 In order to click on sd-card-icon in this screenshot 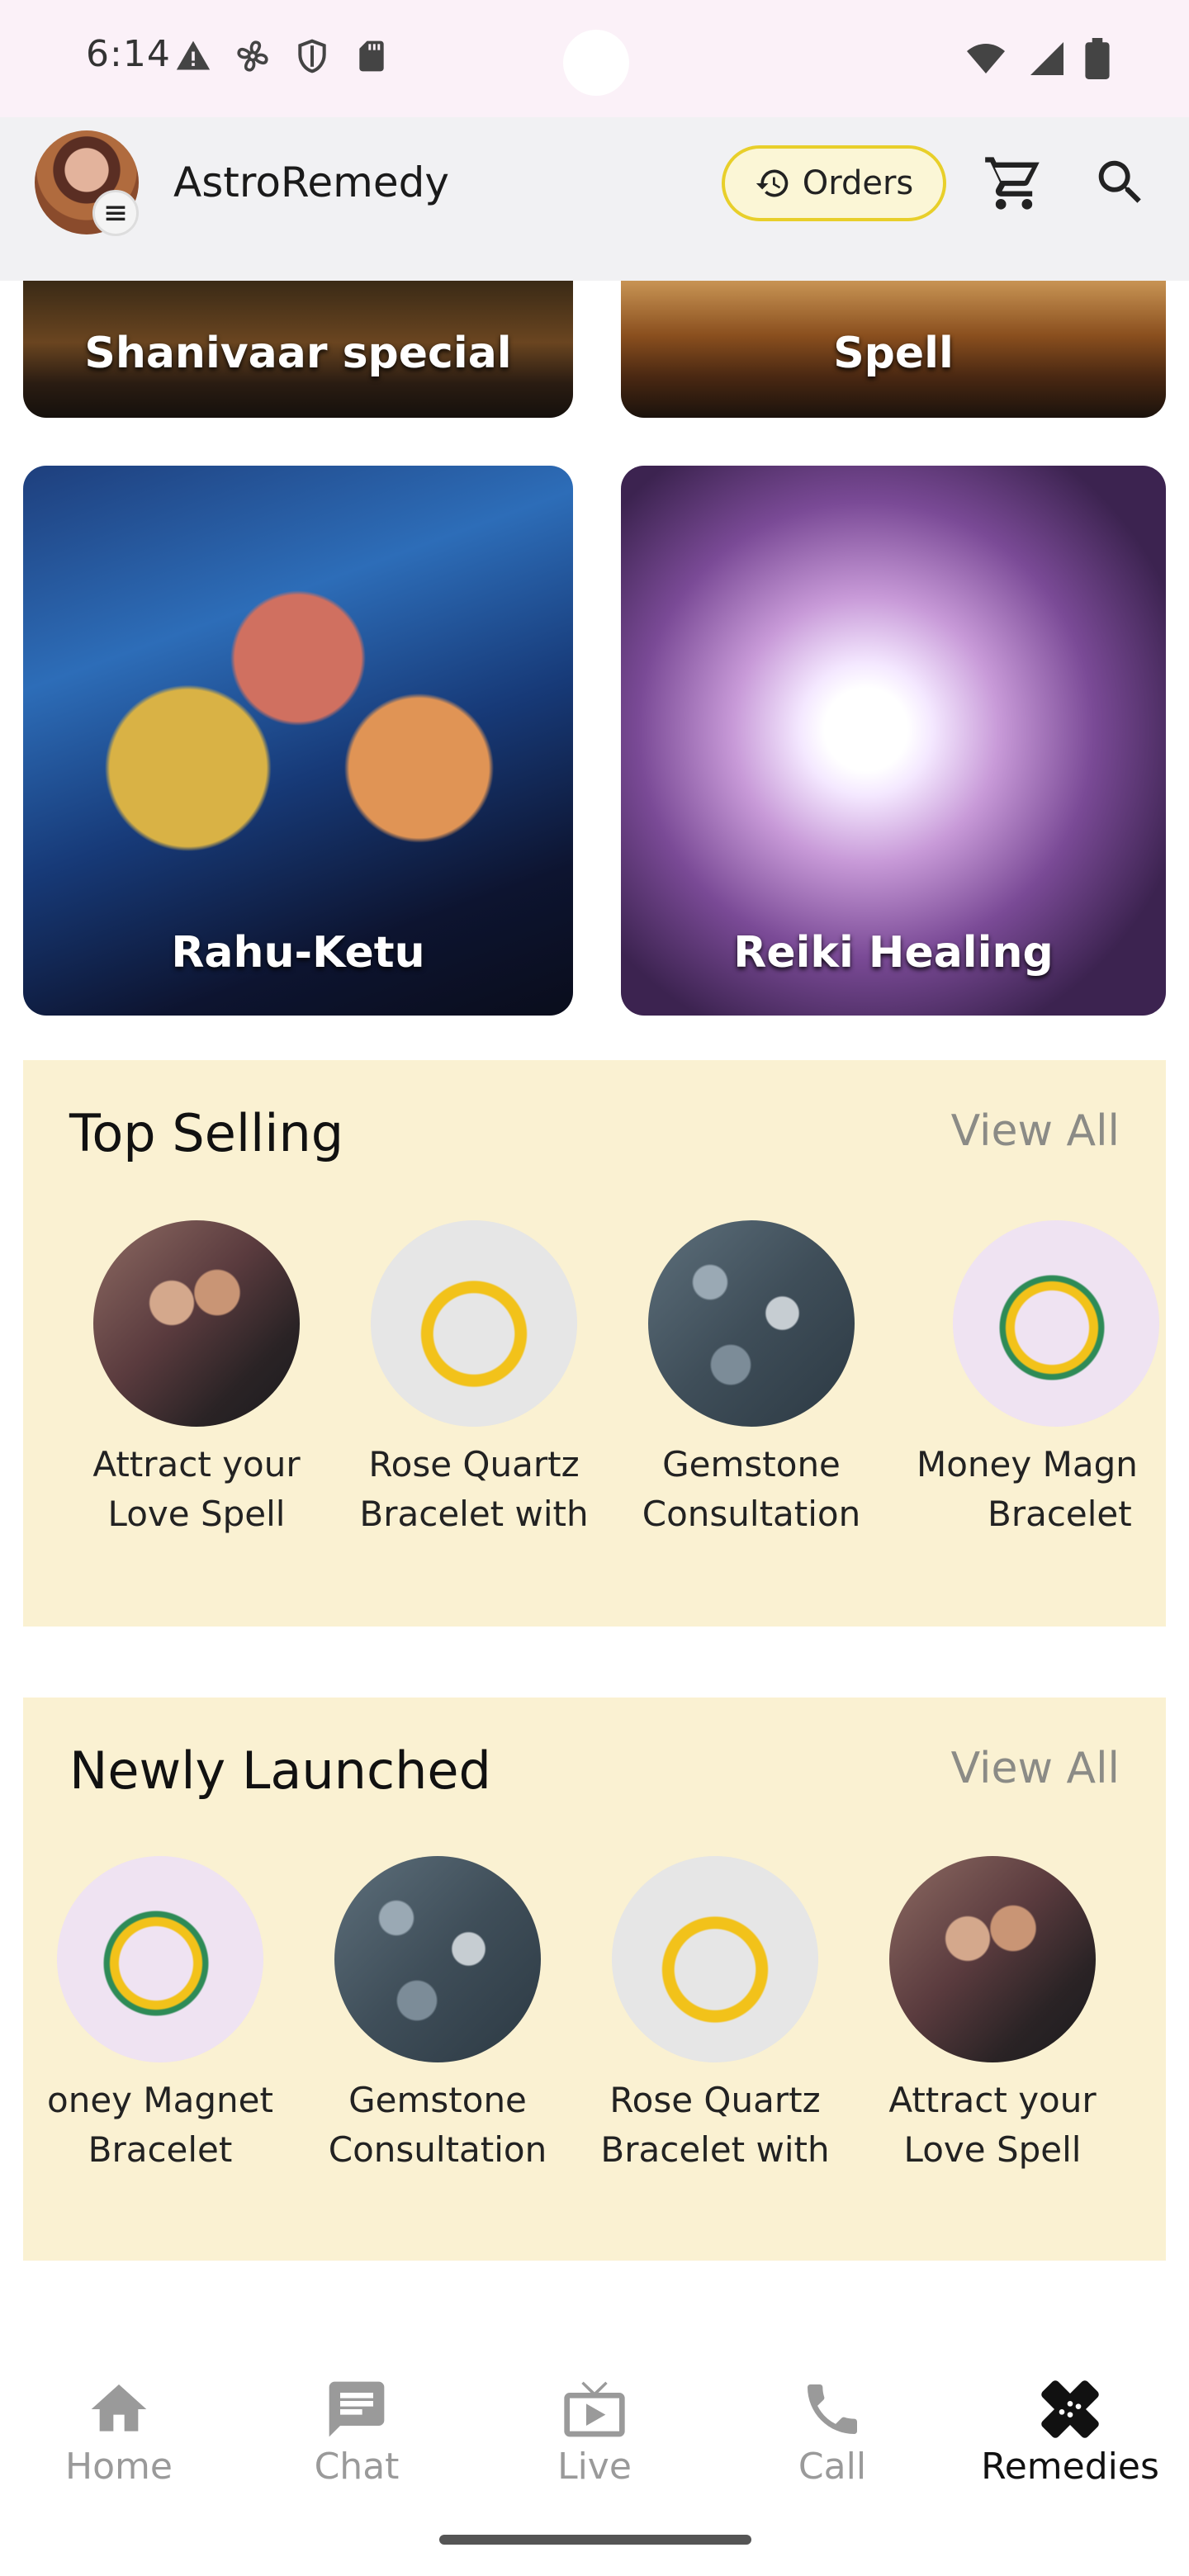, I will do `click(371, 56)`.